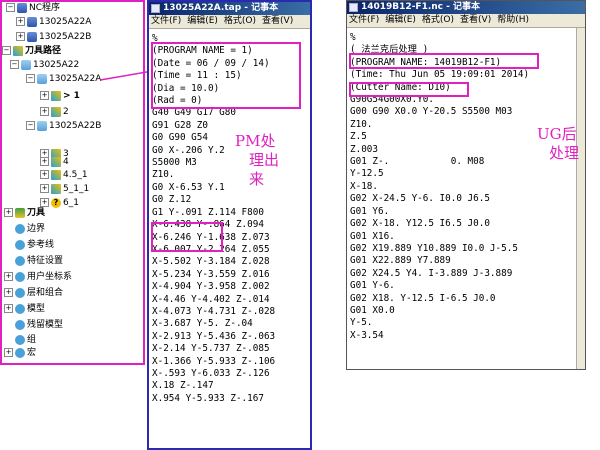 This screenshot has height=450, width=600. I want to click on tree-item-label: 残留模型, so click(45, 325).